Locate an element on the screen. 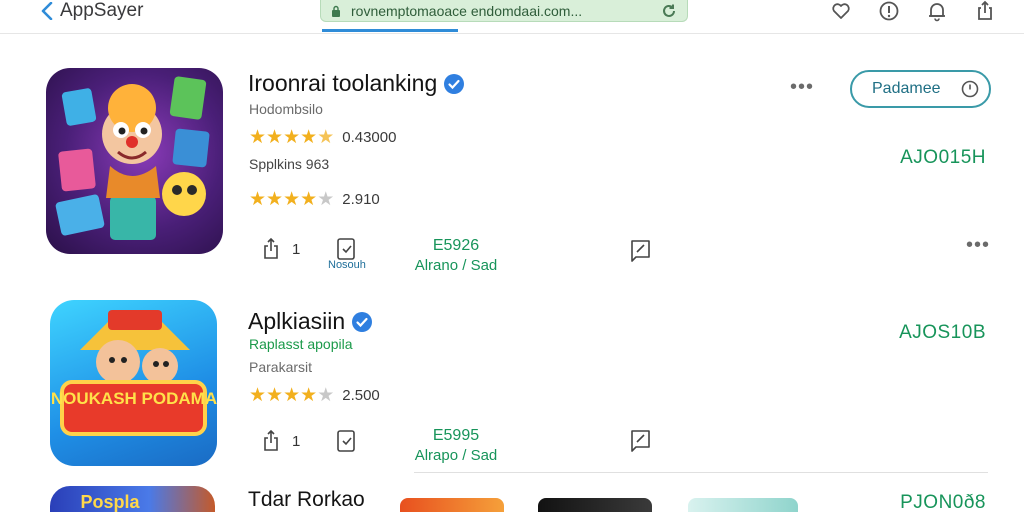 Image resolution: width=1024 pixels, height=512 pixels. chevron-left-icon is located at coordinates (47, 11).